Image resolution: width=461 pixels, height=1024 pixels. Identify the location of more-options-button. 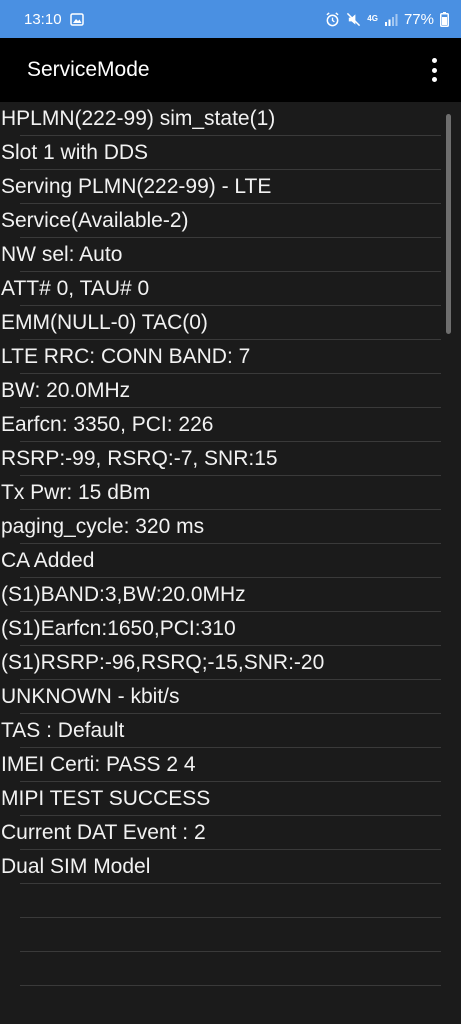
(434, 70).